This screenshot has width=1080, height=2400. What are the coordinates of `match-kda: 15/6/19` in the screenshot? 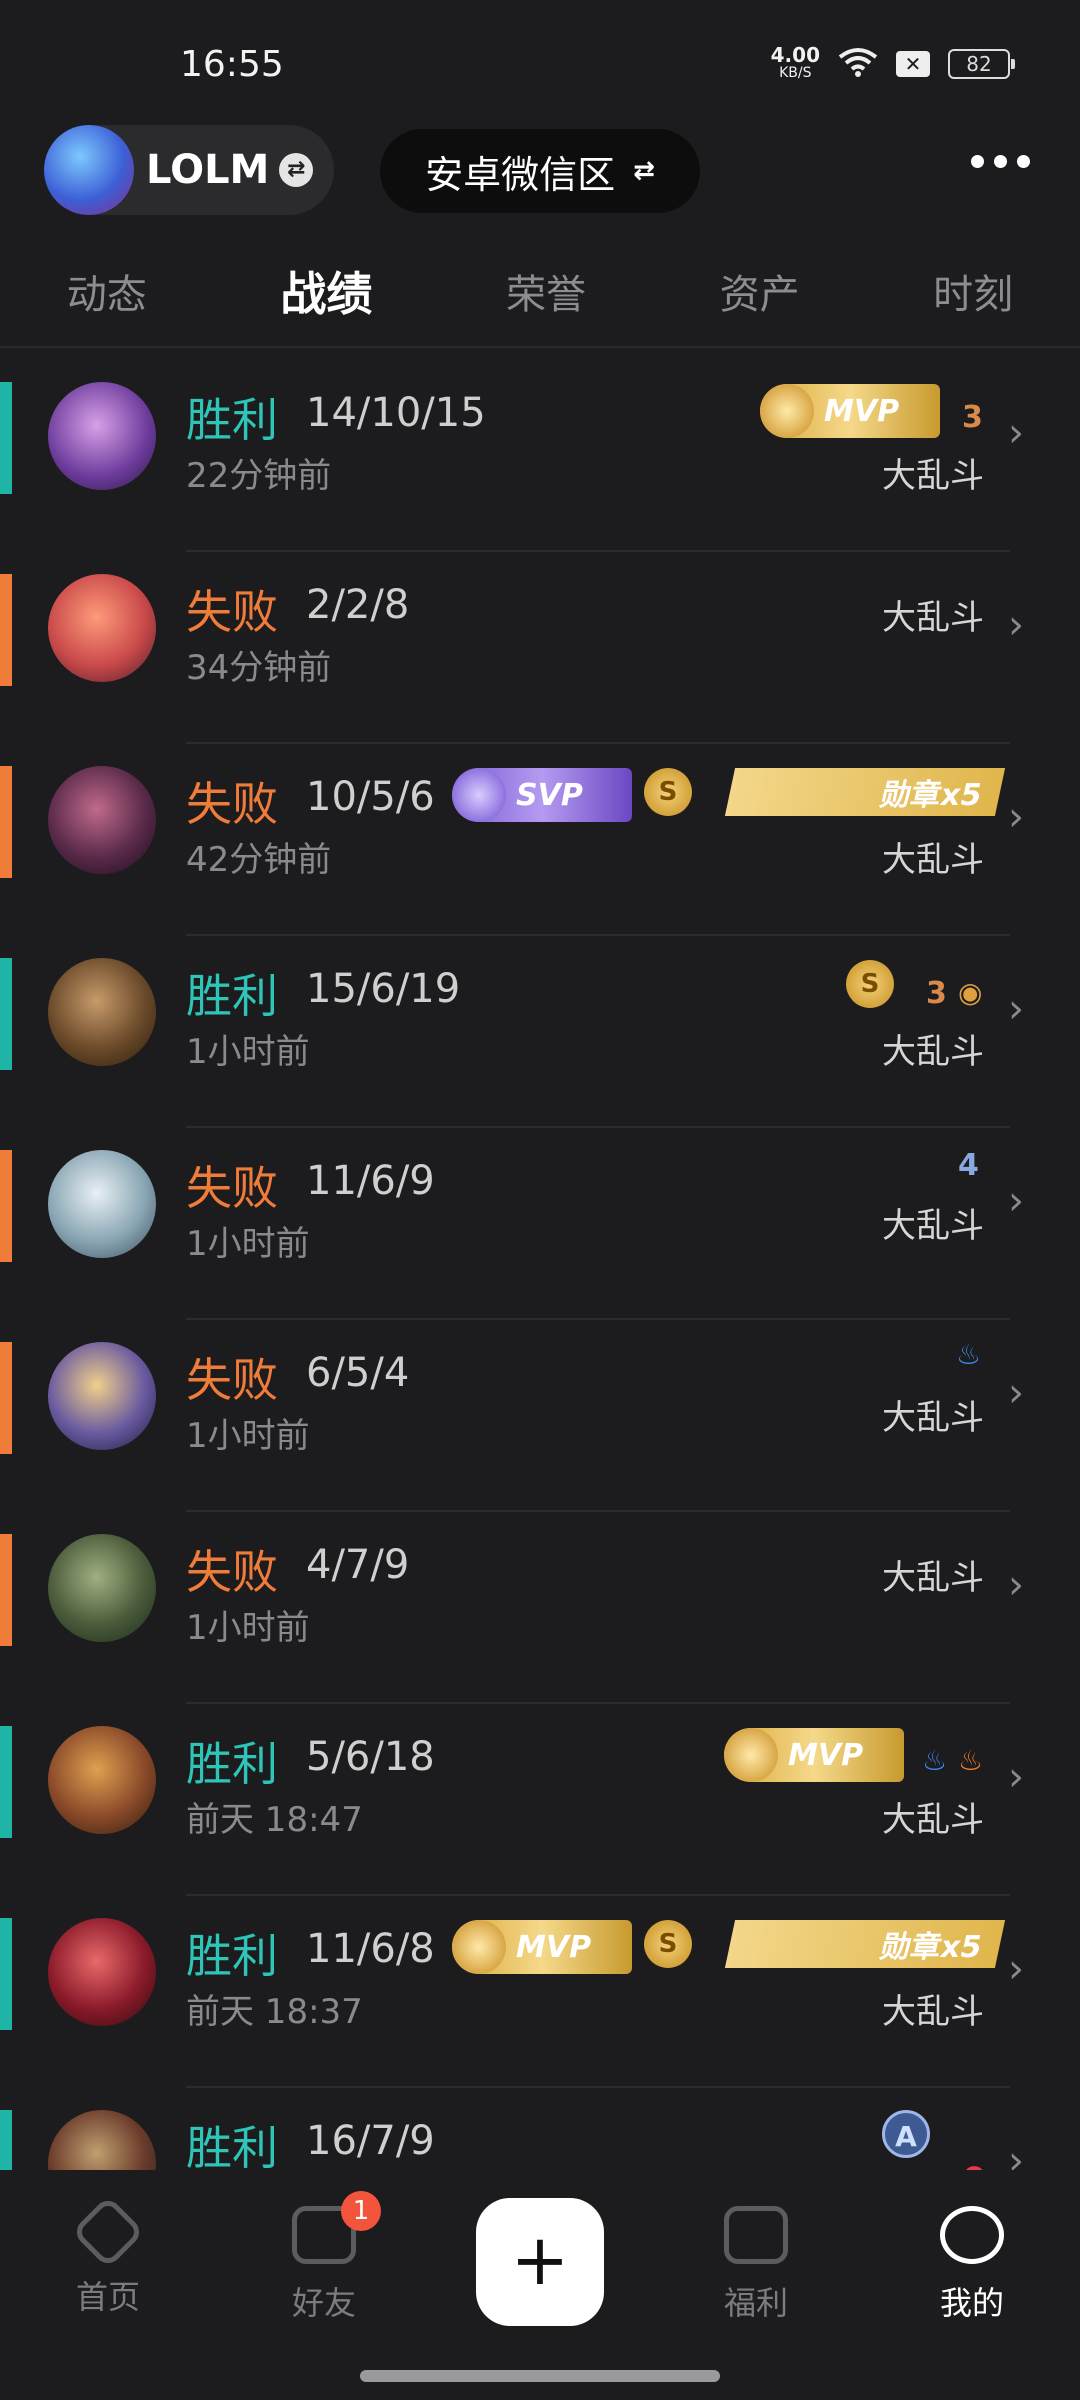 It's located at (383, 989).